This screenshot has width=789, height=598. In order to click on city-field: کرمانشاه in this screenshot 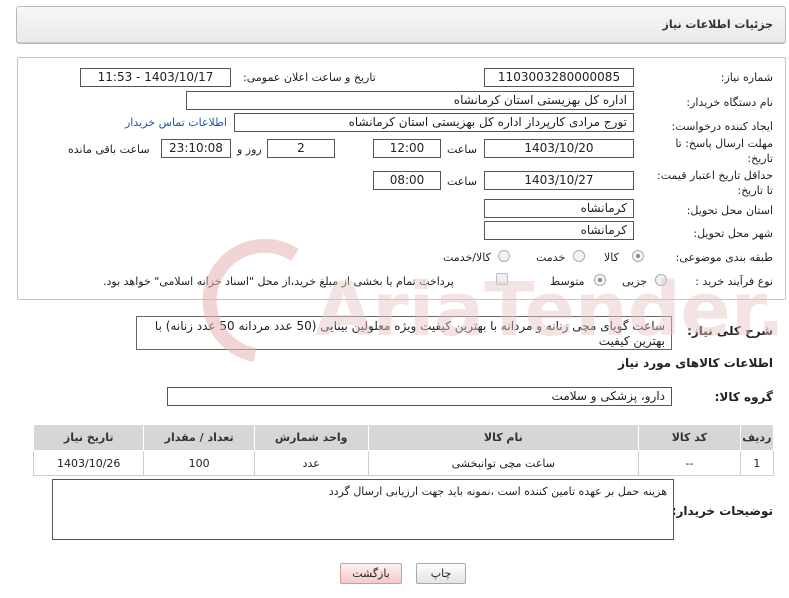, I will do `click(559, 230)`.